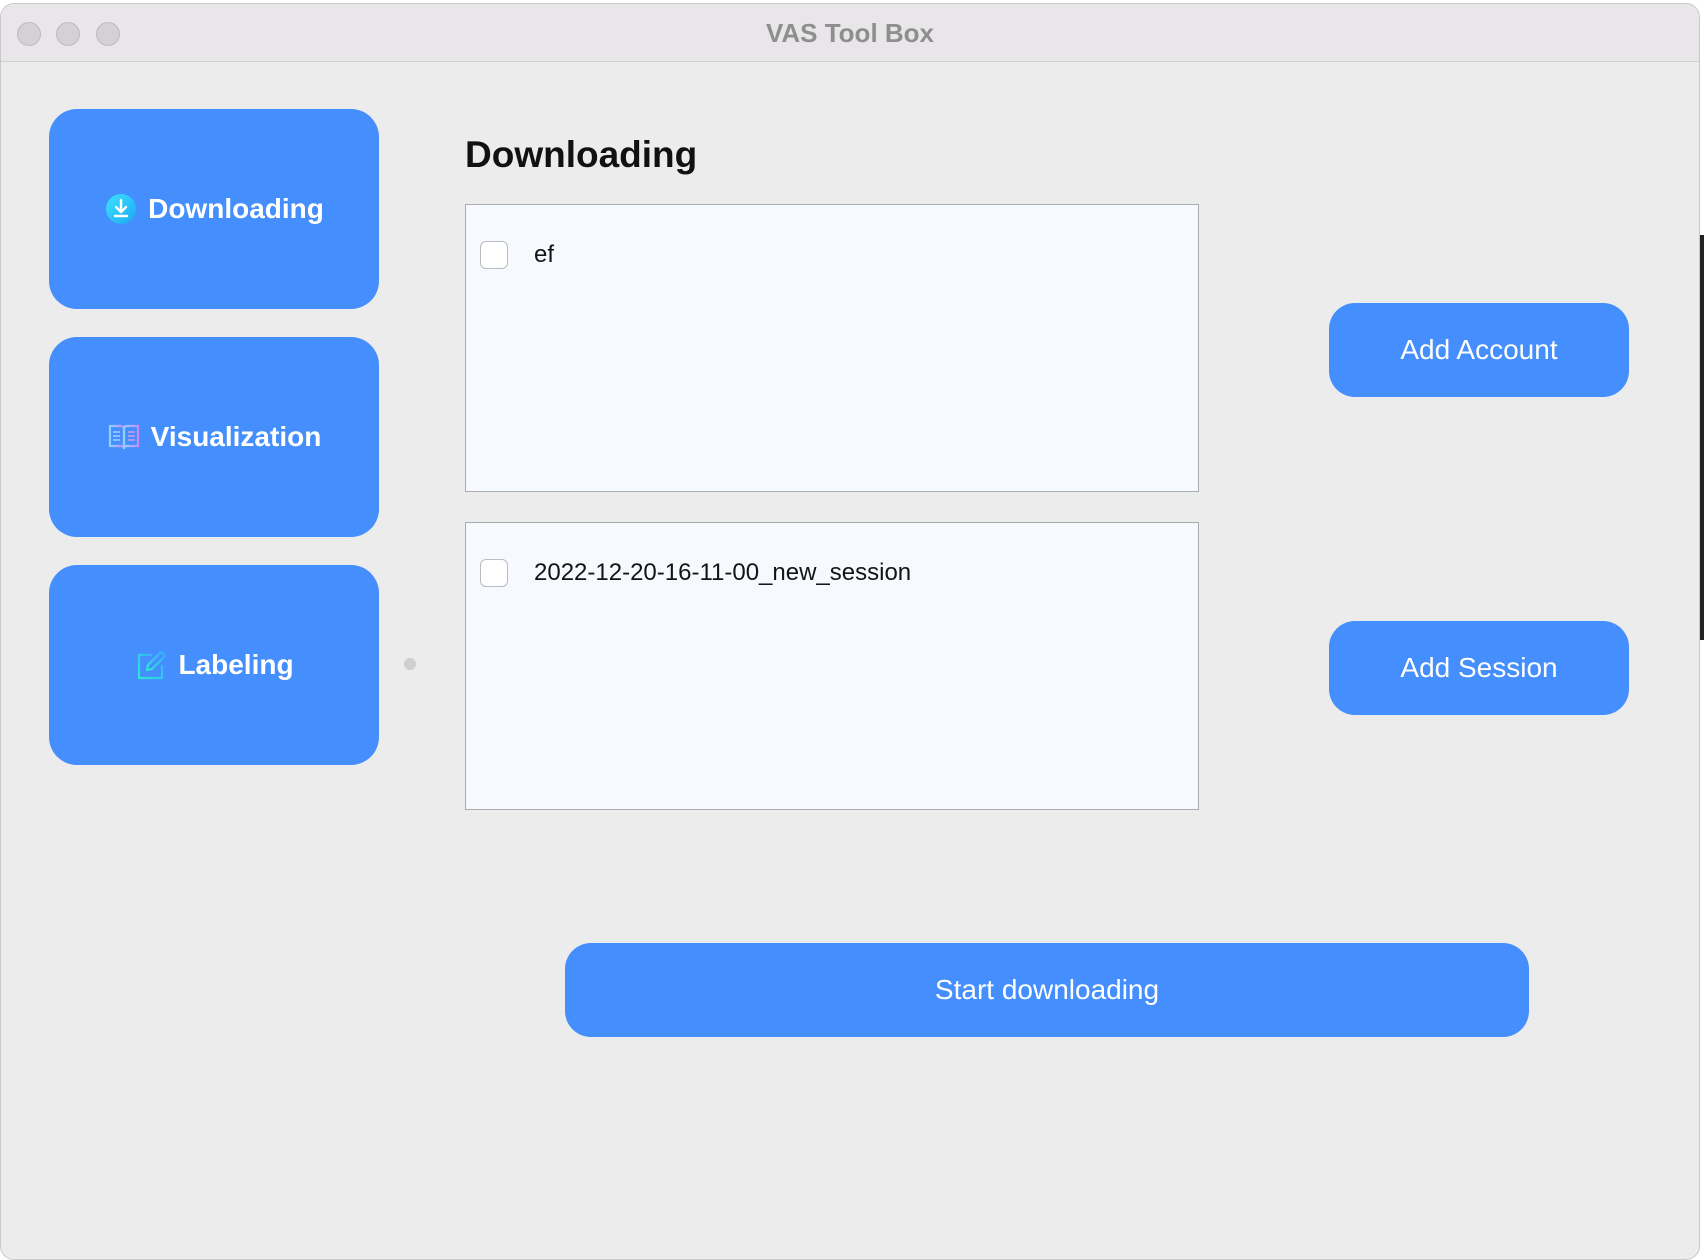 The image size is (1704, 1260). What do you see at coordinates (236, 664) in the screenshot?
I see `sidebar-item-label: Labeling` at bounding box center [236, 664].